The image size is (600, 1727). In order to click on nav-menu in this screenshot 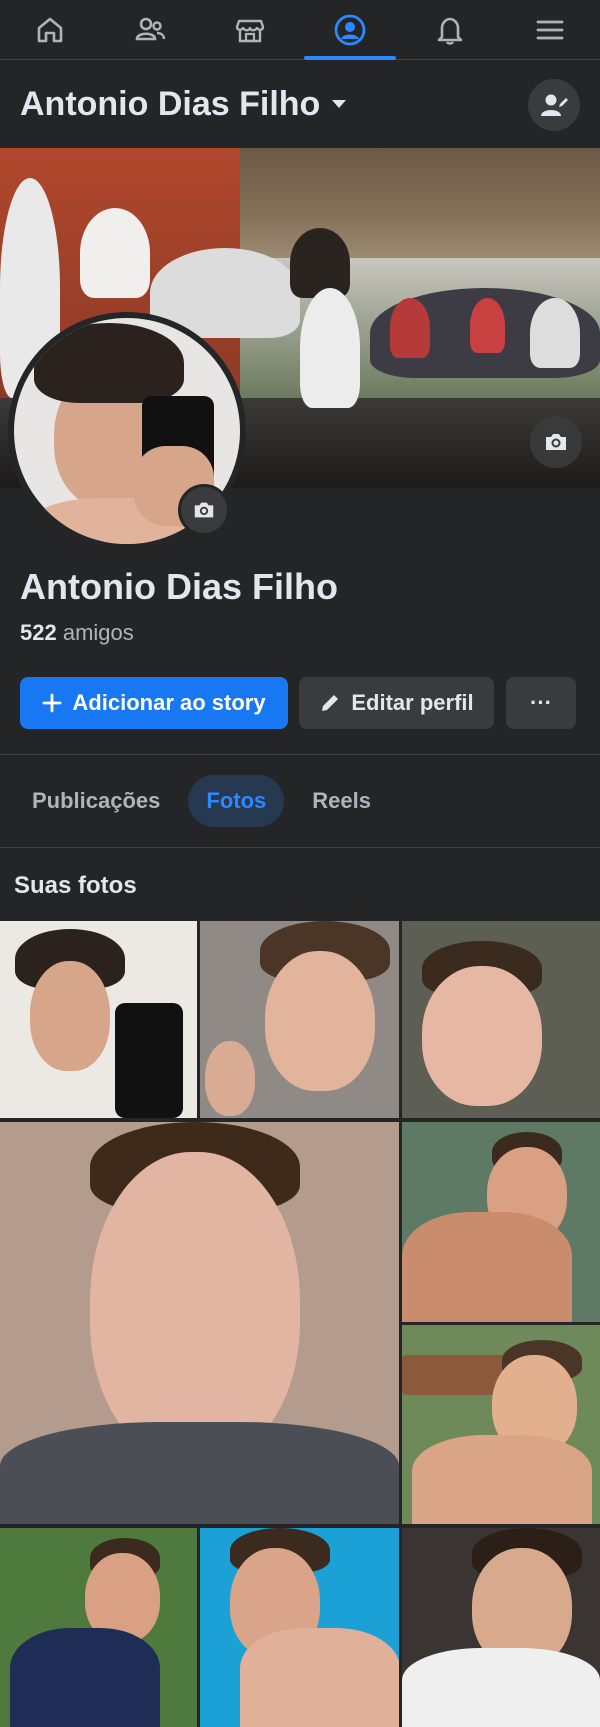, I will do `click(550, 29)`.